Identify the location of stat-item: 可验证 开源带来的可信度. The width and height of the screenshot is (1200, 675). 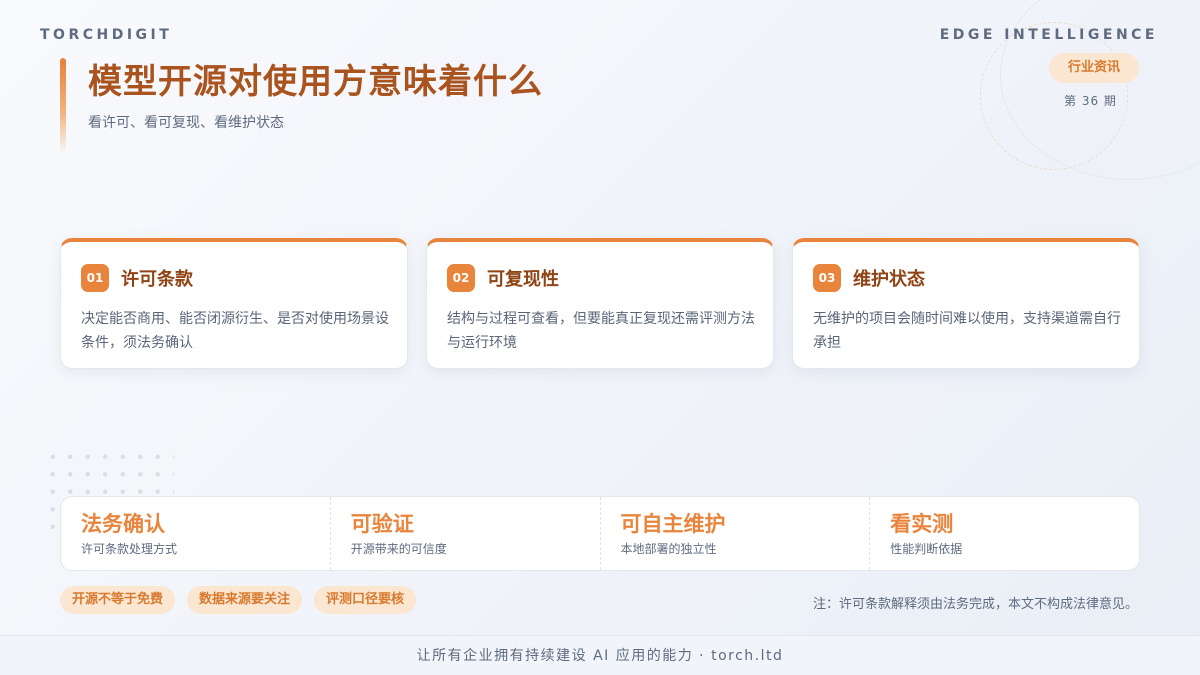
(466, 533).